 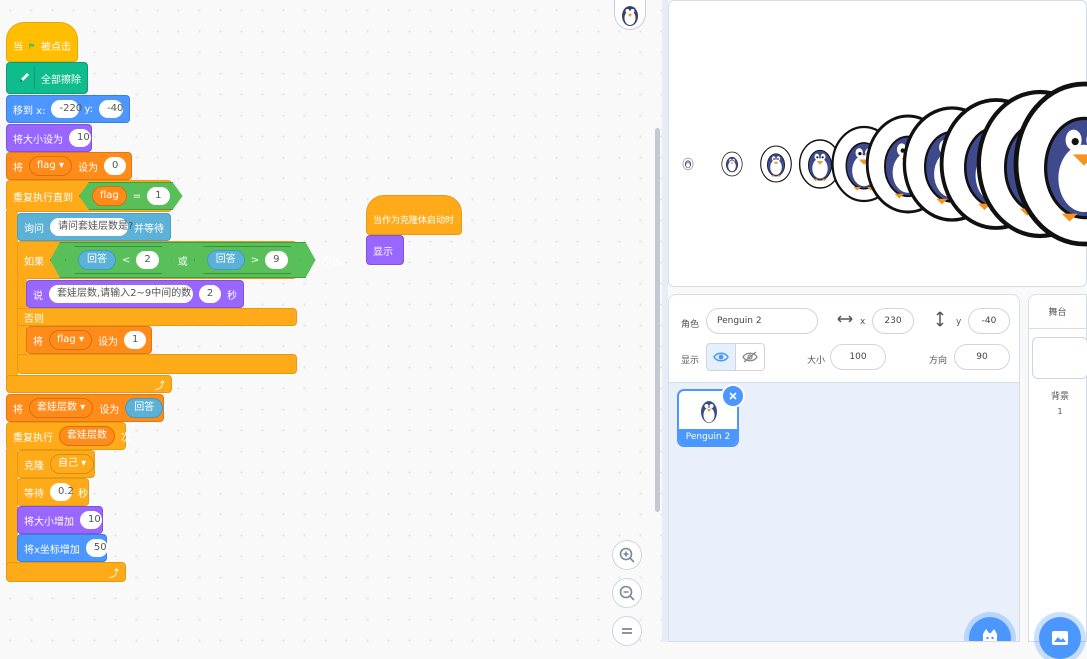 What do you see at coordinates (118, 260) in the screenshot?
I see `less-than-operator: 回答 < 2` at bounding box center [118, 260].